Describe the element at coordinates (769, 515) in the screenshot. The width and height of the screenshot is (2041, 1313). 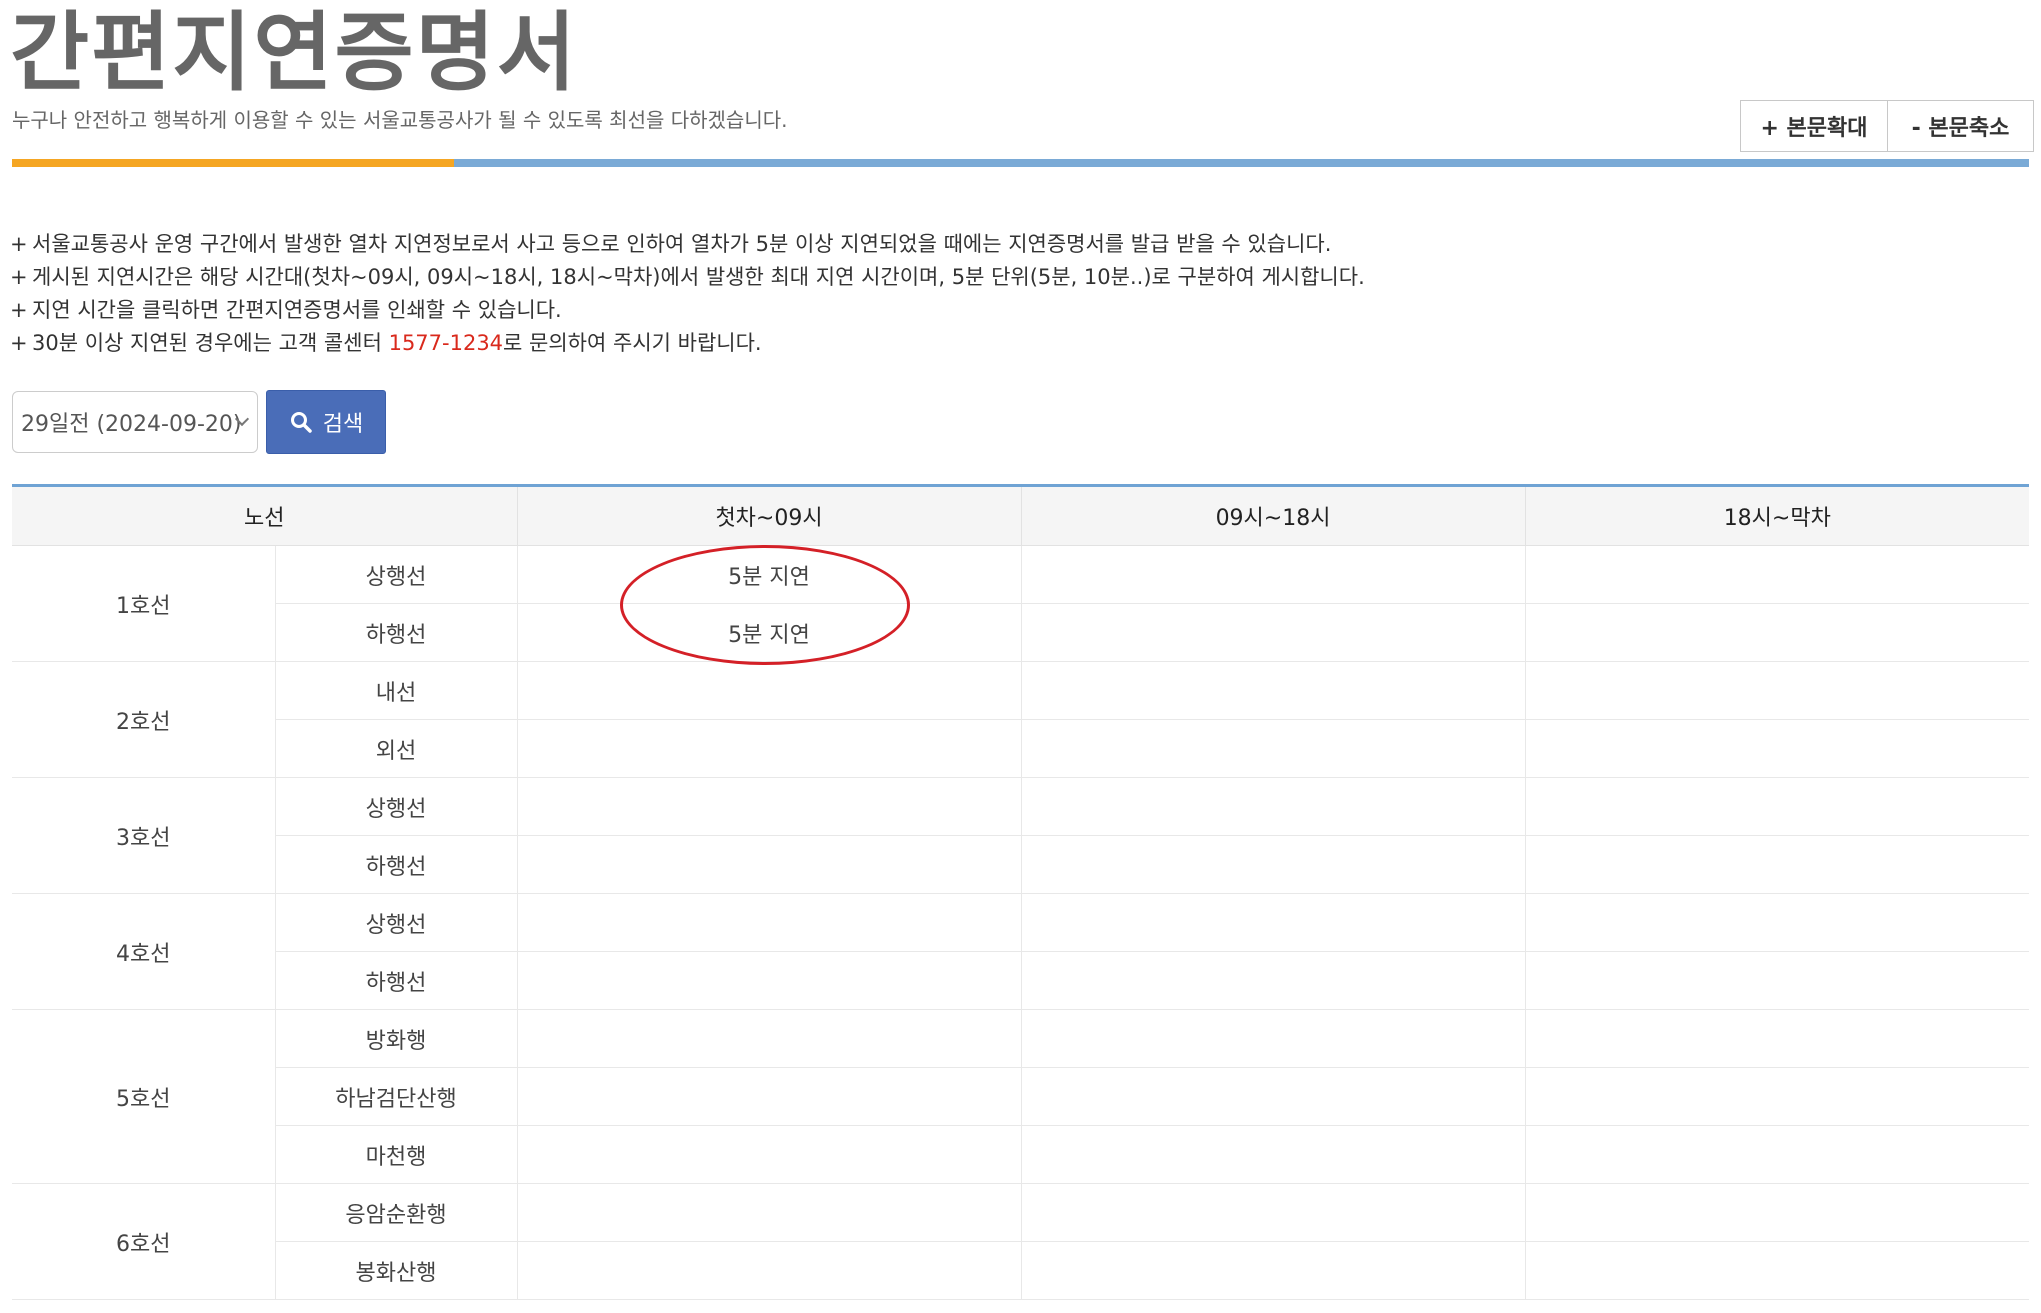
I see `header-first-to-09: 첫차~09시` at that location.